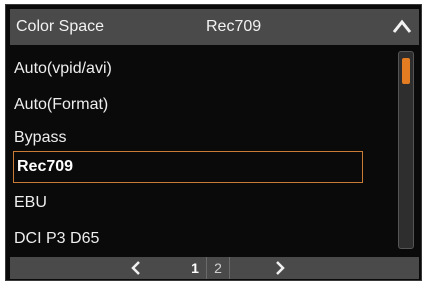  Describe the element at coordinates (195, 268) in the screenshot. I see `page-1-button: 1` at that location.